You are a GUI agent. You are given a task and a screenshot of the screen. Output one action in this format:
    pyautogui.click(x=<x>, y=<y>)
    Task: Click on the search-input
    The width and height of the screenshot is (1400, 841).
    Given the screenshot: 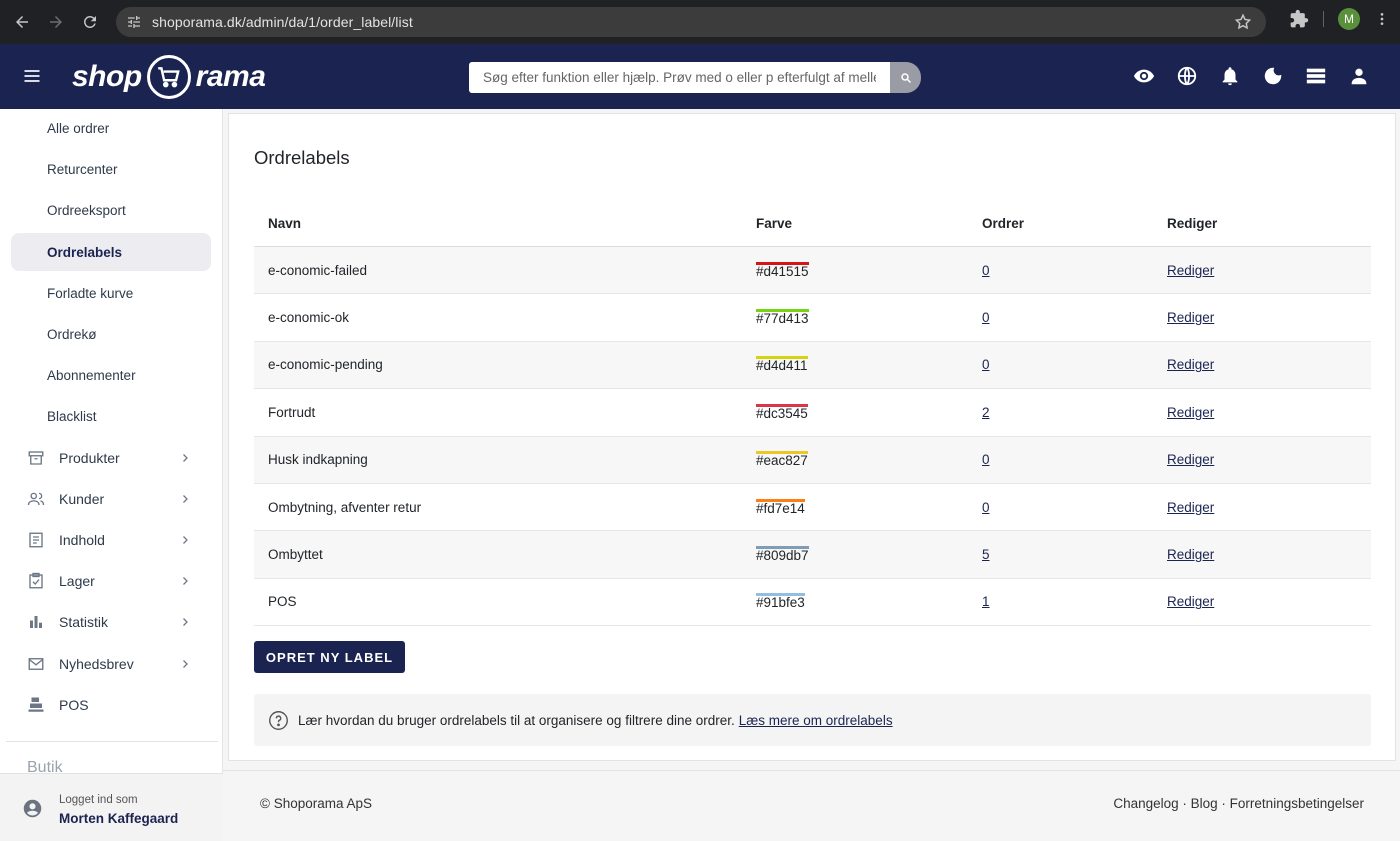 What is the action you would take?
    pyautogui.click(x=679, y=77)
    